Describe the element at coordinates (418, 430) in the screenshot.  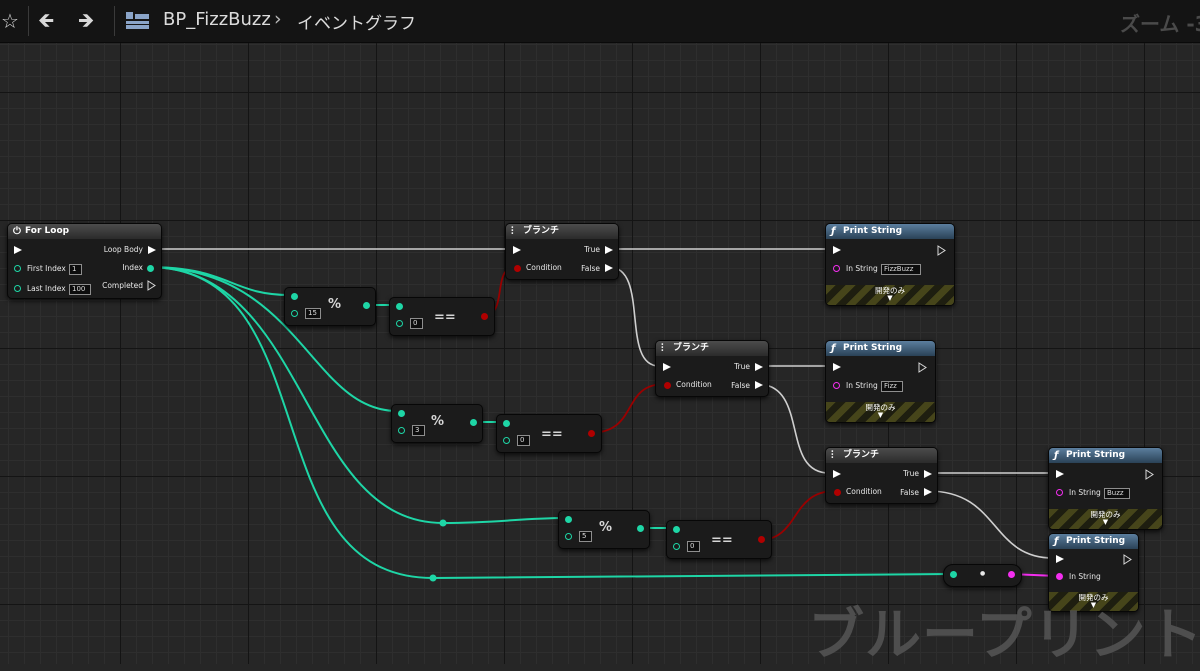
I see `mod-3-input: 3` at that location.